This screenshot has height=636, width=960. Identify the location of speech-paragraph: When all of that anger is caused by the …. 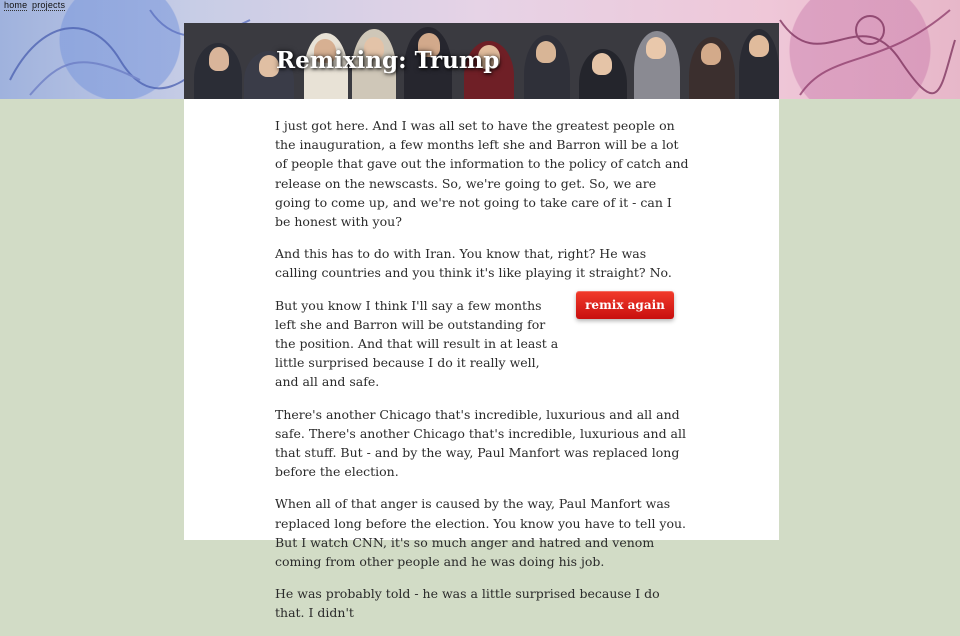
(481, 533).